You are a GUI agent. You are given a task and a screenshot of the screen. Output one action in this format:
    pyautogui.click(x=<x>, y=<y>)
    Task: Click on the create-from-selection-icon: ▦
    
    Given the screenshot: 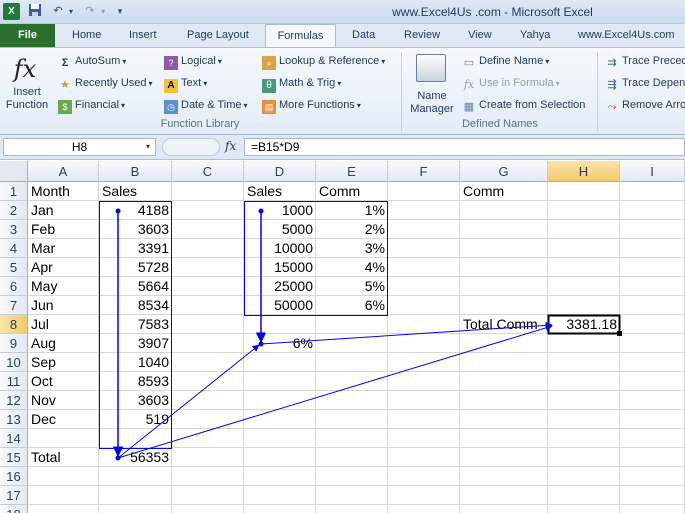 What is the action you would take?
    pyautogui.click(x=469, y=107)
    